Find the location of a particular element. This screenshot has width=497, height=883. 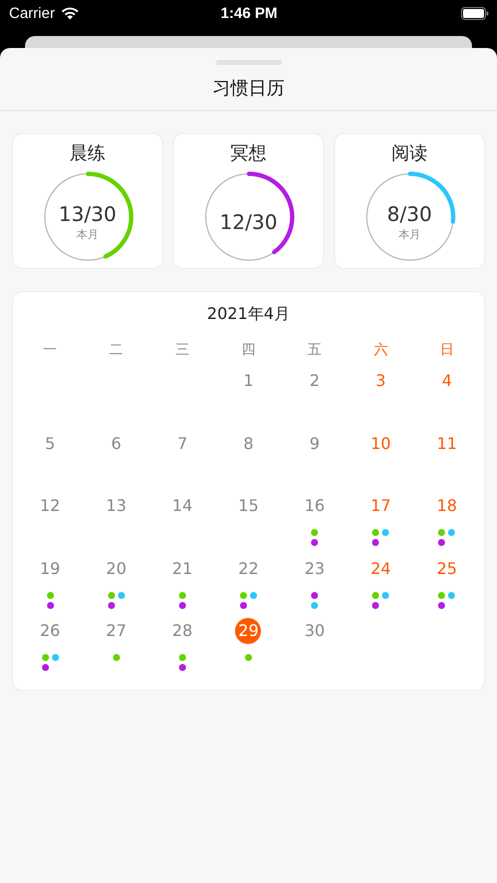

weekday-label: 六 is located at coordinates (381, 350).